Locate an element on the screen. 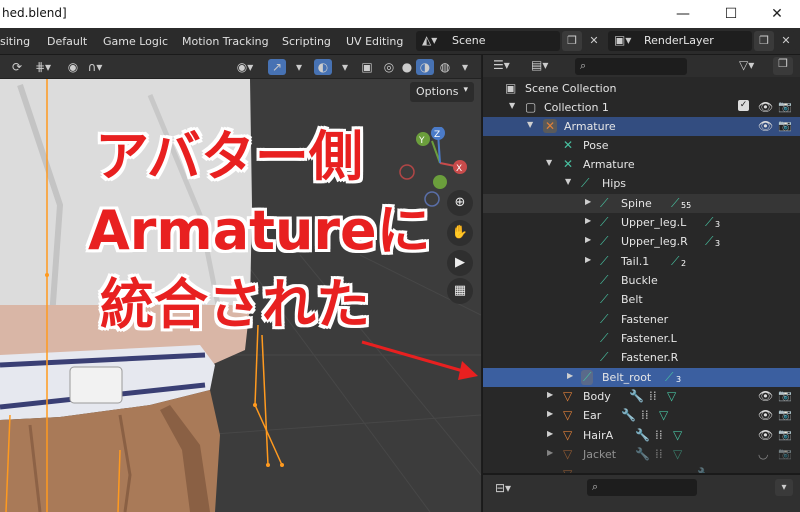 The image size is (800, 512). list-item: ▶ ▽ HairA 🔧 ⁞⁞ ▽ 👁 📷 is located at coordinates (641, 435).